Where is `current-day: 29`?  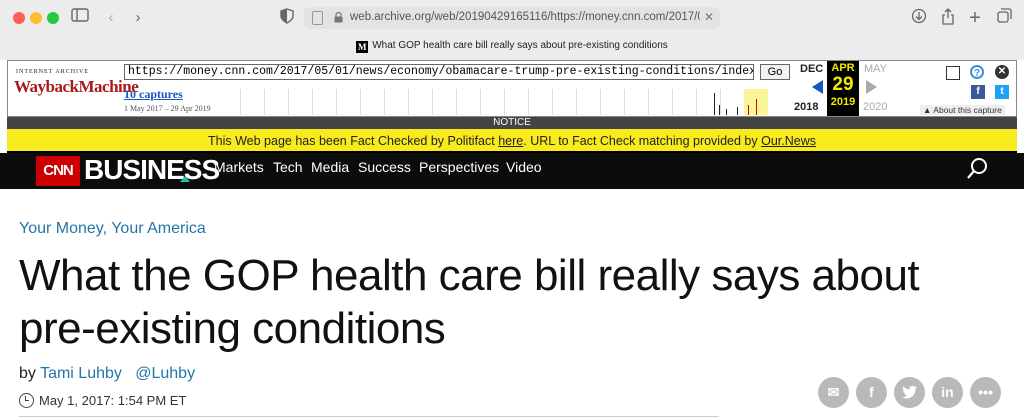
current-day: 29 is located at coordinates (843, 84).